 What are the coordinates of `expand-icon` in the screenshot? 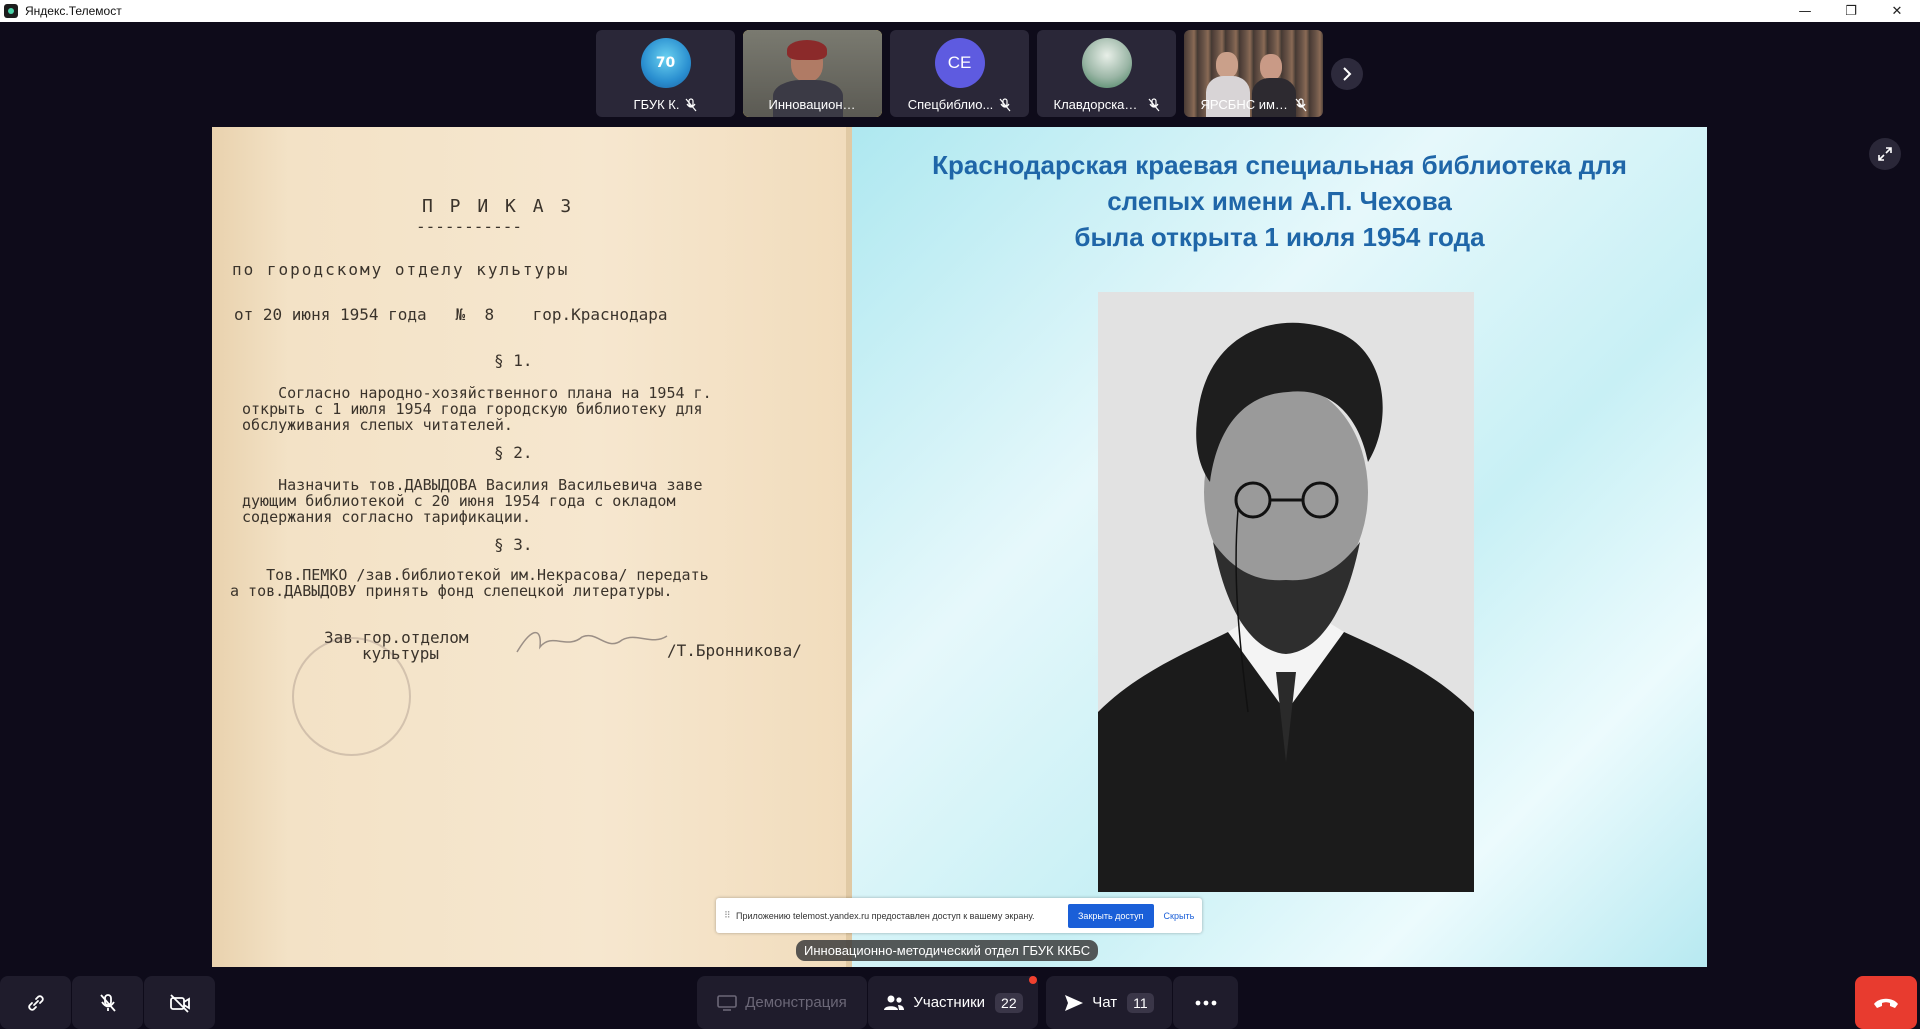 It's located at (1885, 154).